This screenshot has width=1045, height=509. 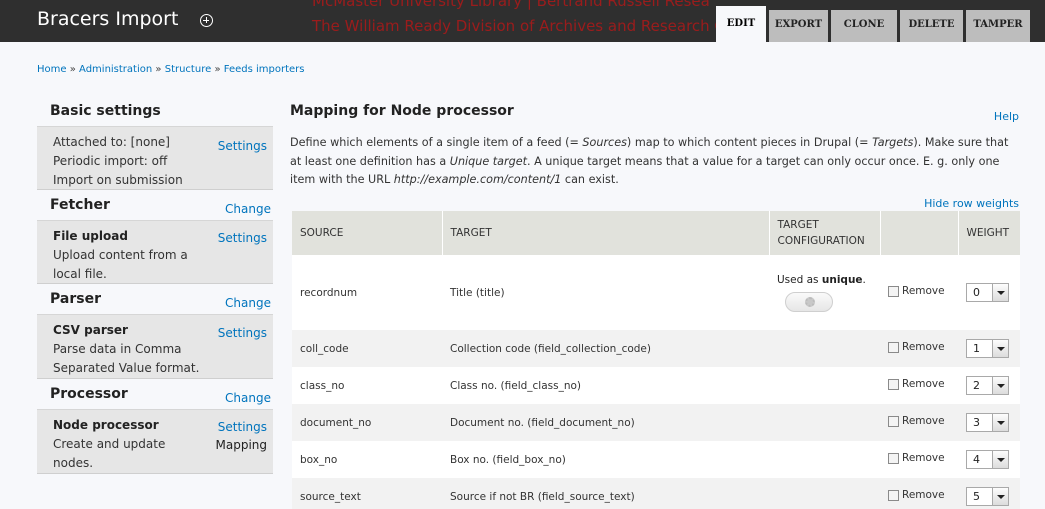 What do you see at coordinates (115, 69) in the screenshot?
I see `breadcrumb-administration: Administration` at bounding box center [115, 69].